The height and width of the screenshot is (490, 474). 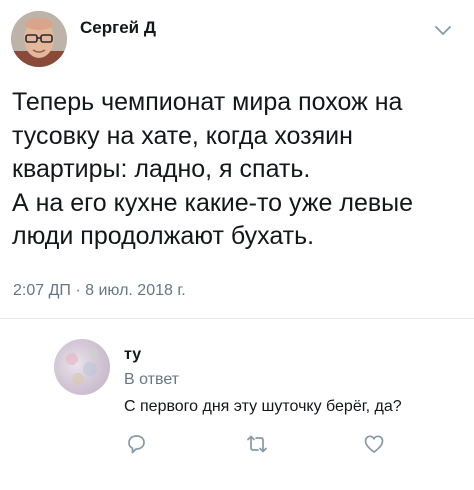 What do you see at coordinates (118, 28) in the screenshot?
I see `author-name: Сергей Д` at bounding box center [118, 28].